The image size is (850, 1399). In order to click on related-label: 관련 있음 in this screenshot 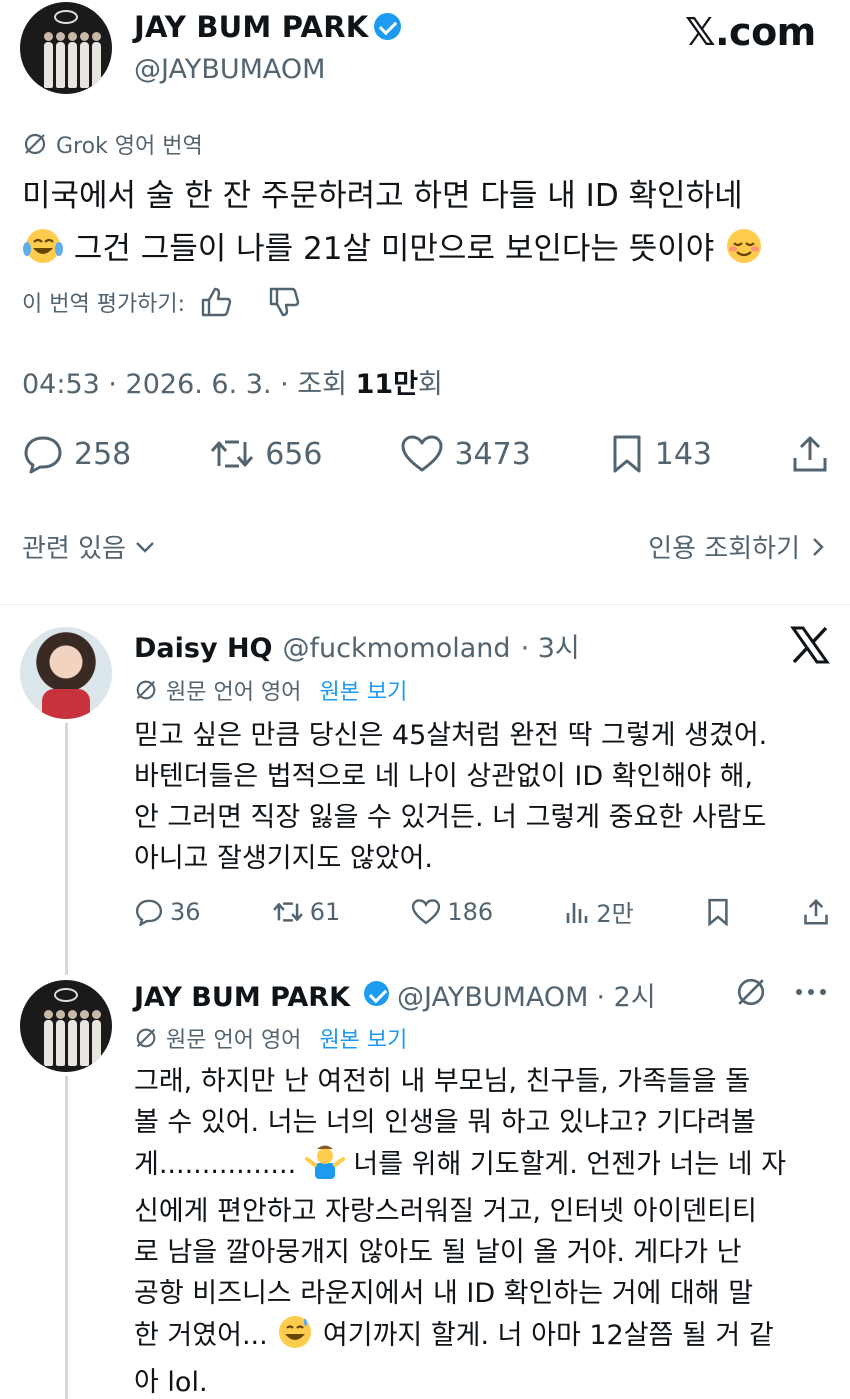, I will do `click(74, 549)`.